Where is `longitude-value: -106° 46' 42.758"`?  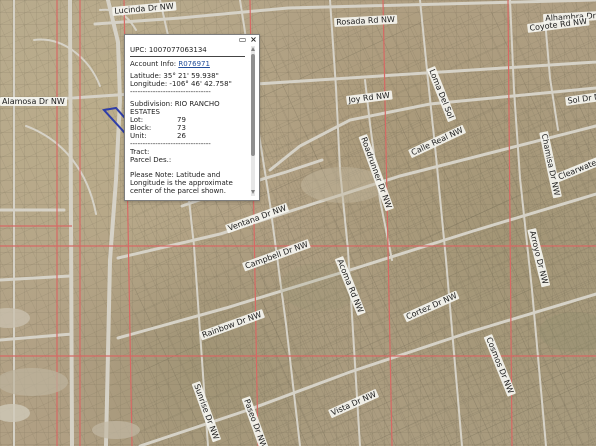
longitude-value: -106° 46' 42.758" is located at coordinates (200, 84).